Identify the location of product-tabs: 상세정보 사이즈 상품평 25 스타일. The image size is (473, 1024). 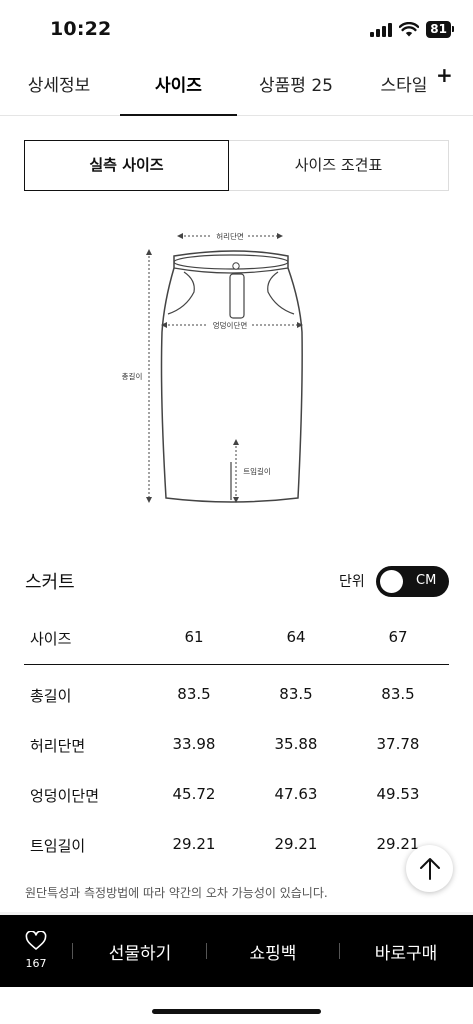
(236, 88).